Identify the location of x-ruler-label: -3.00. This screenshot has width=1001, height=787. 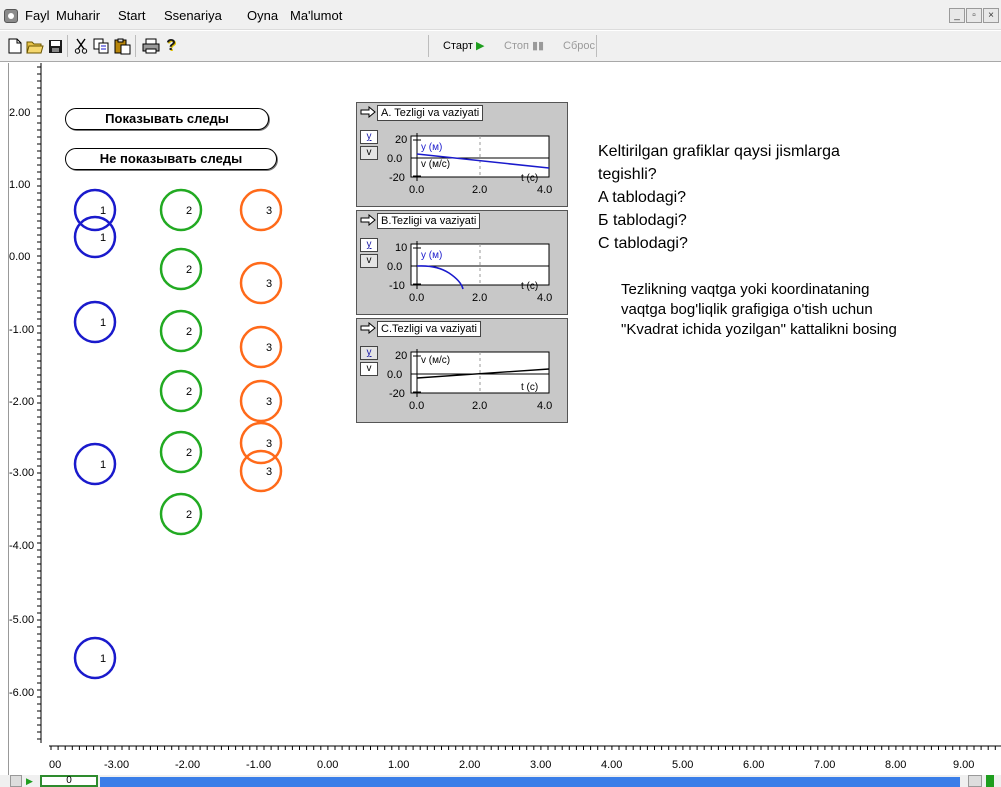
(117, 765).